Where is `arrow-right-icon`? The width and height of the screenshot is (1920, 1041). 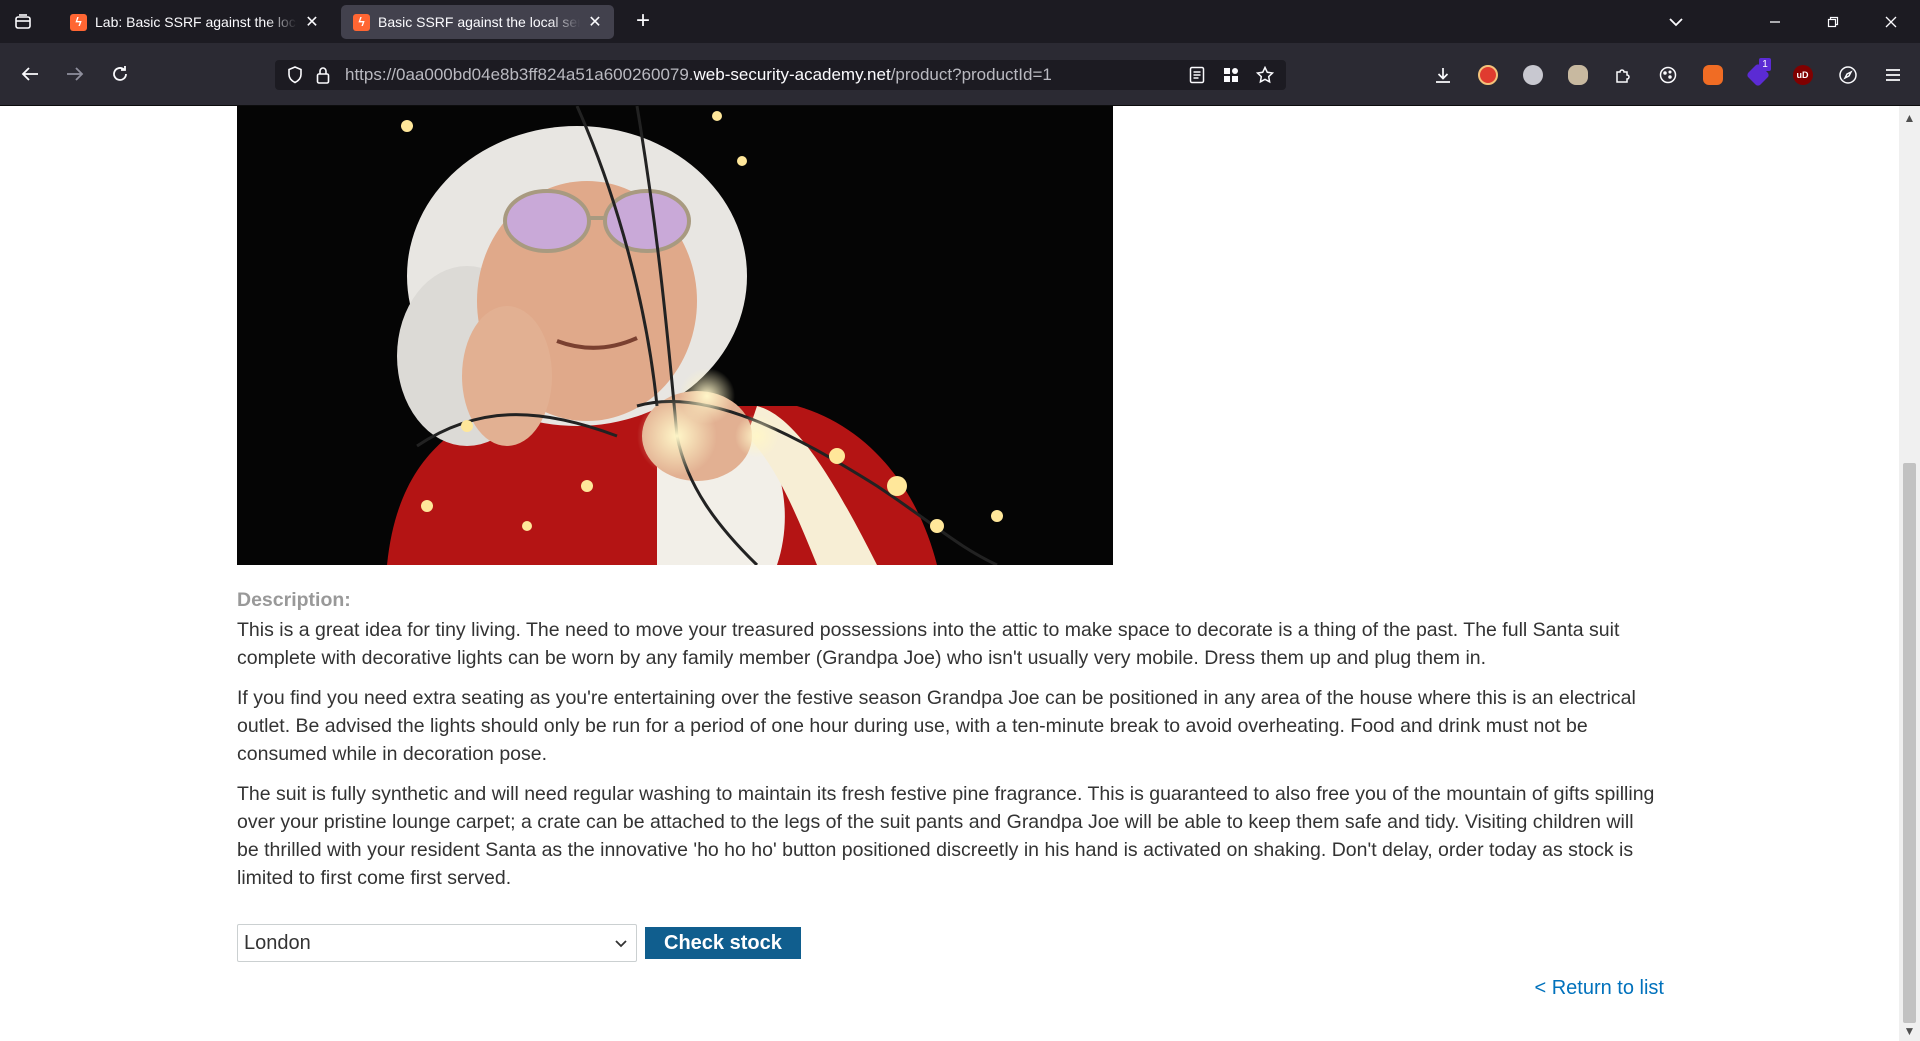 arrow-right-icon is located at coordinates (75, 74).